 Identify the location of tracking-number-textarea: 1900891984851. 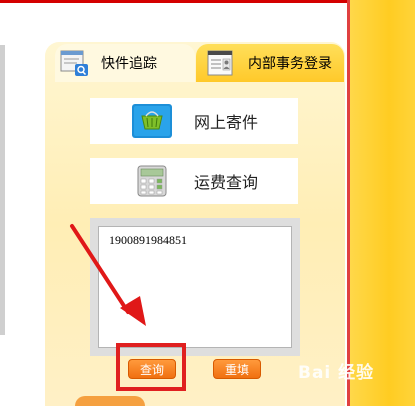
(195, 287).